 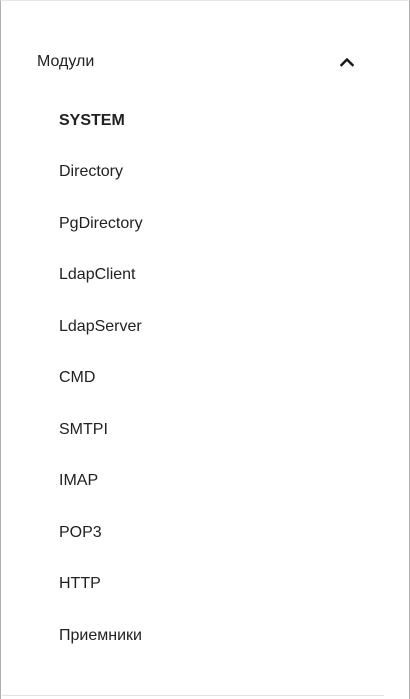 What do you see at coordinates (193, 636) in the screenshot?
I see `module-item-receivers: Приемники` at bounding box center [193, 636].